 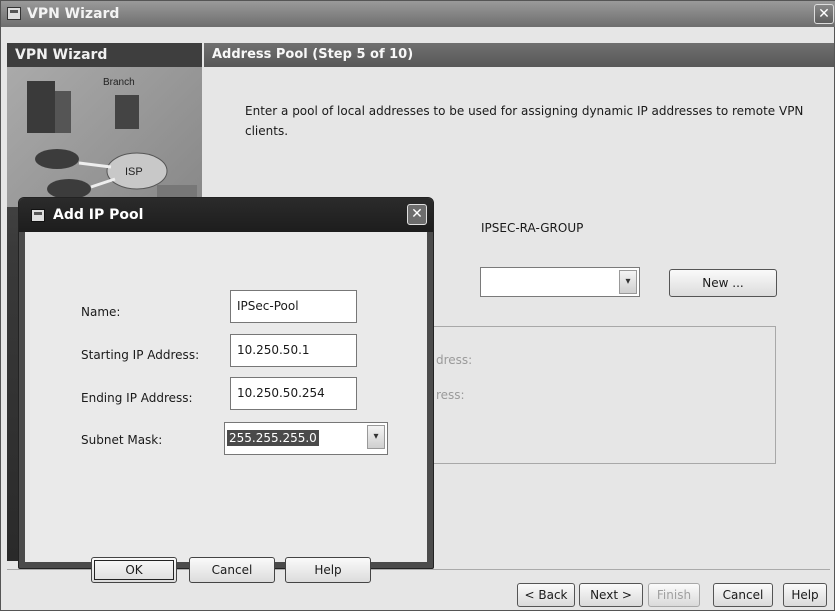 What do you see at coordinates (137, 398) in the screenshot?
I see `end-ip-label: Ending IP Address:` at bounding box center [137, 398].